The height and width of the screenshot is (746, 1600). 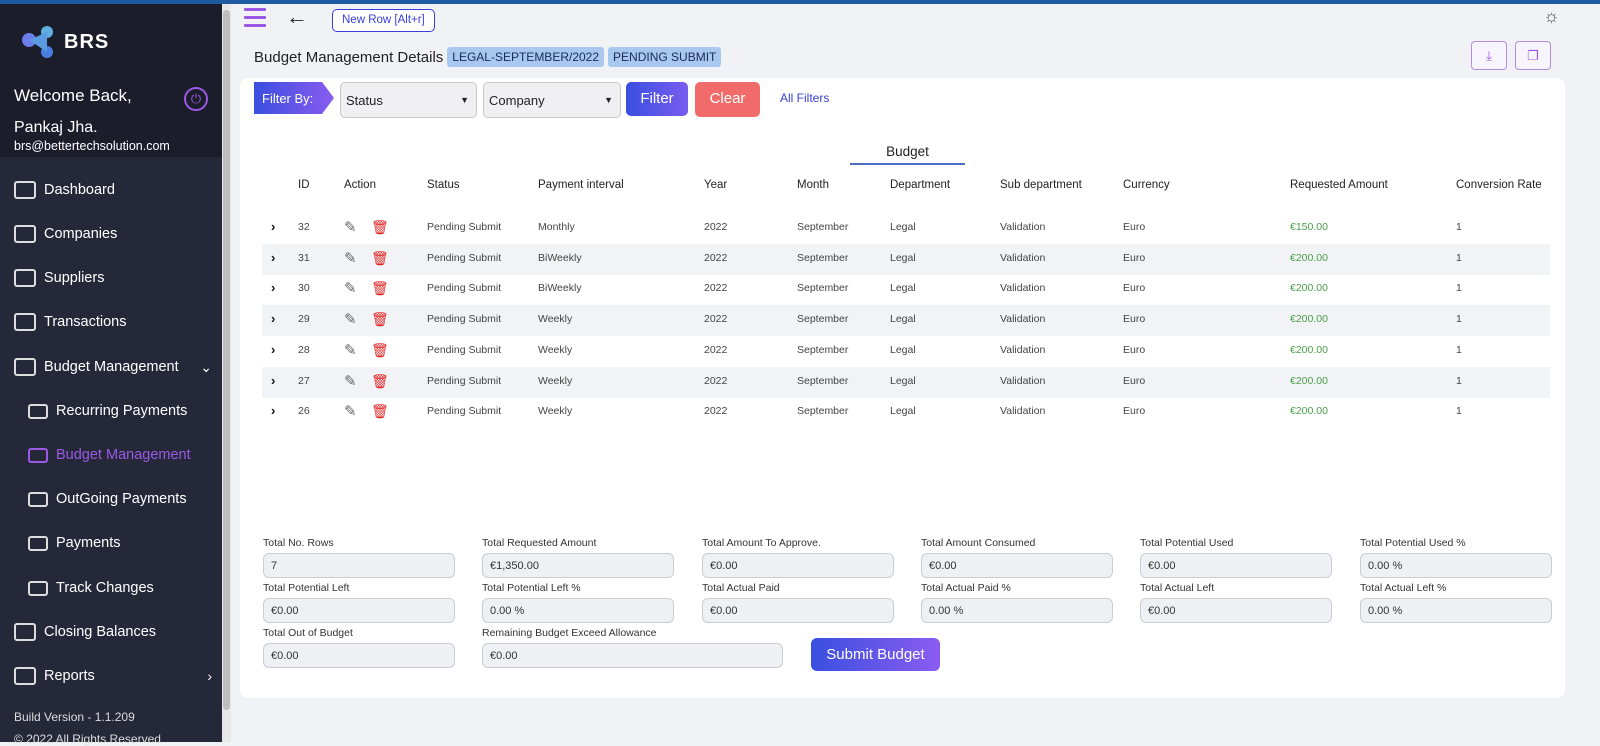 I want to click on status-tag: PENDING SUBMIT, so click(x=665, y=57).